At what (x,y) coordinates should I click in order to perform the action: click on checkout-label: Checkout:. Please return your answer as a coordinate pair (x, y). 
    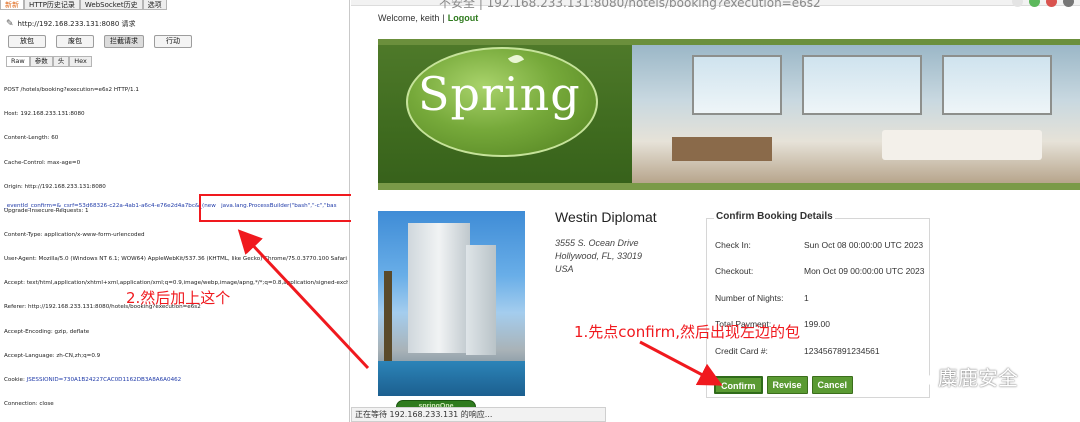
    Looking at the image, I should click on (734, 271).